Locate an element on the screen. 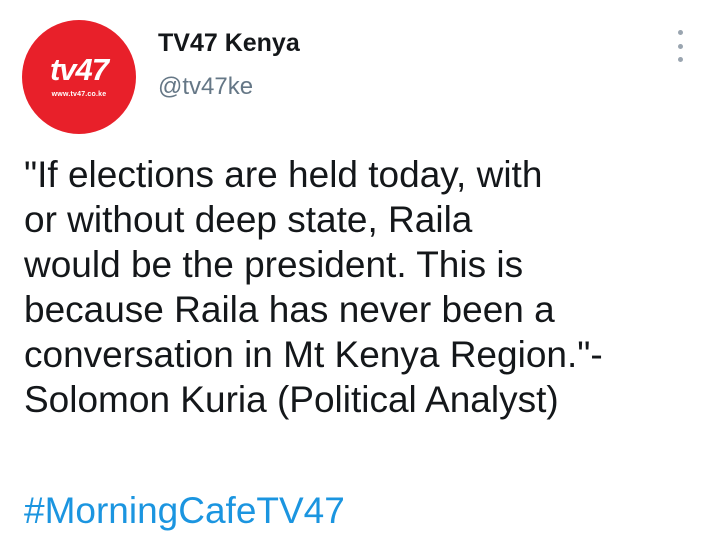 This screenshot has width=720, height=558. logo-url-text: www.tv47.co.ke is located at coordinates (79, 94).